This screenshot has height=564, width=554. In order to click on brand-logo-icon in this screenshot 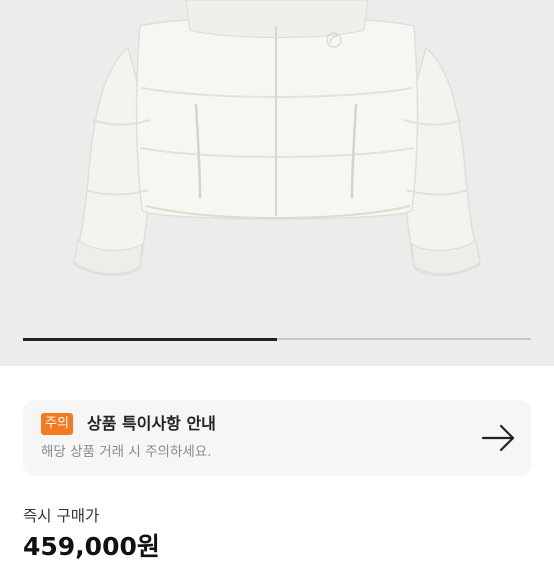, I will do `click(334, 40)`.